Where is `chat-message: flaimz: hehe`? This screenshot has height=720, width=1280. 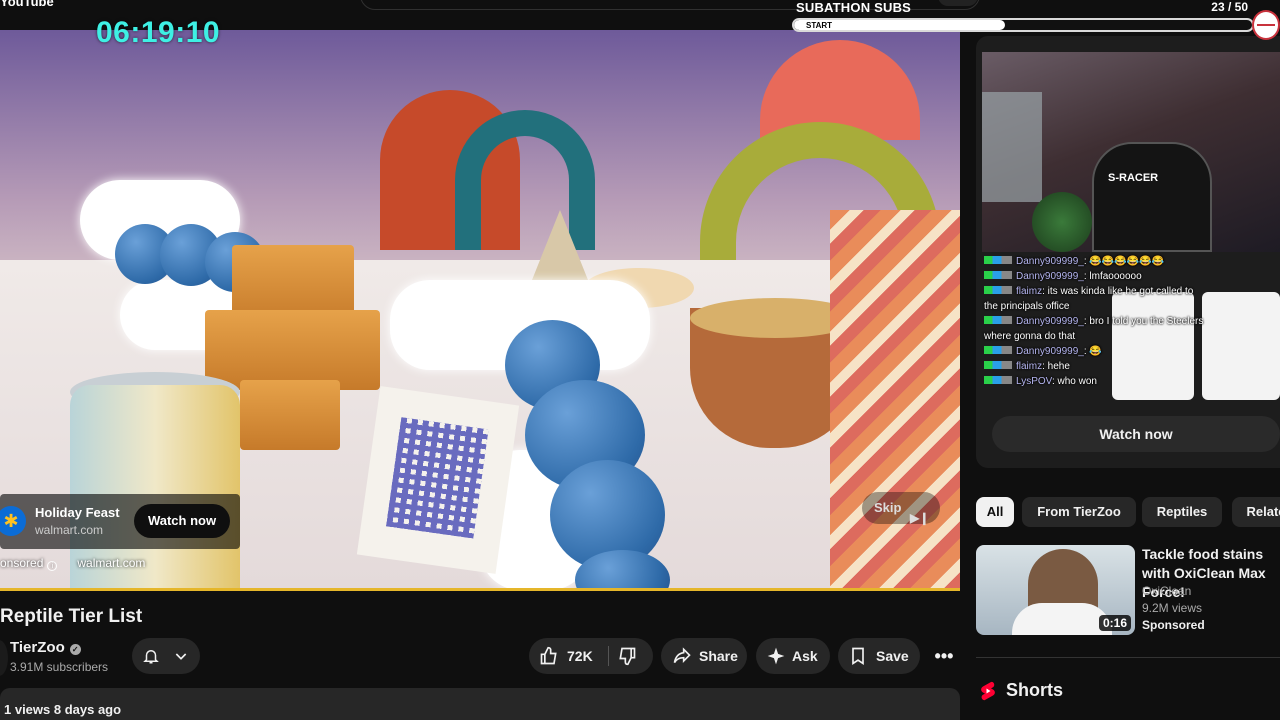
chat-message: flaimz: hehe is located at coordinates (1129, 366).